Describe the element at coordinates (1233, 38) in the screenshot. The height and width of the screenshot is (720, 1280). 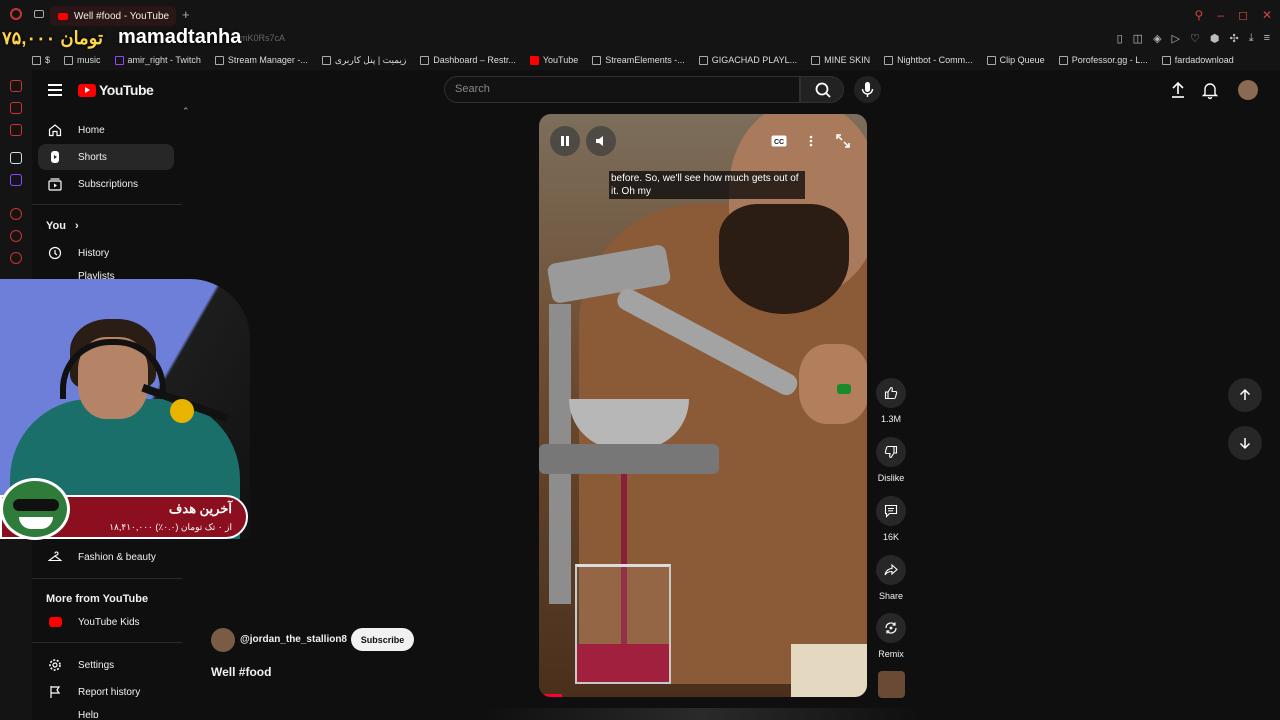
I see `puzzle-icon: ✣` at that location.